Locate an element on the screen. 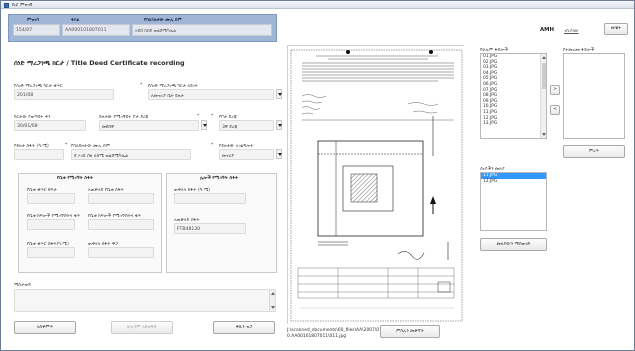 This screenshot has width=635, height=351. selected-files-list is located at coordinates (594, 96).